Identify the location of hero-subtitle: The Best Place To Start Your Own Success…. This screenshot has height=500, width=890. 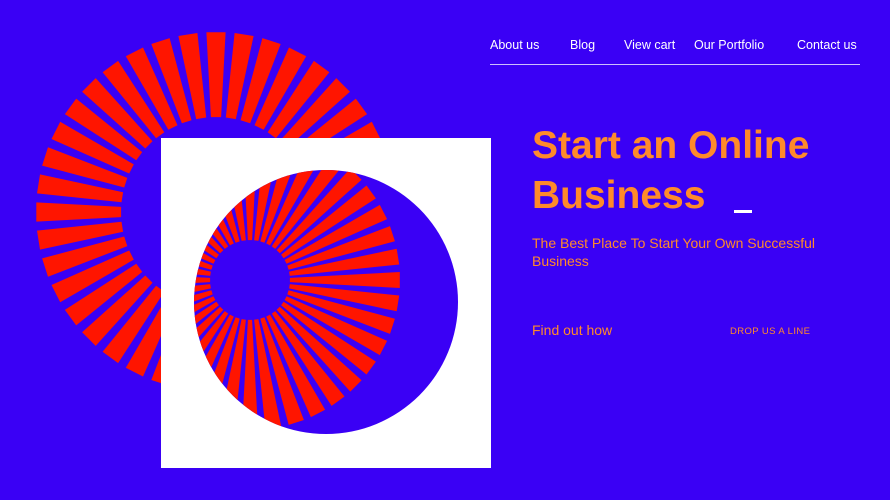
(674, 252).